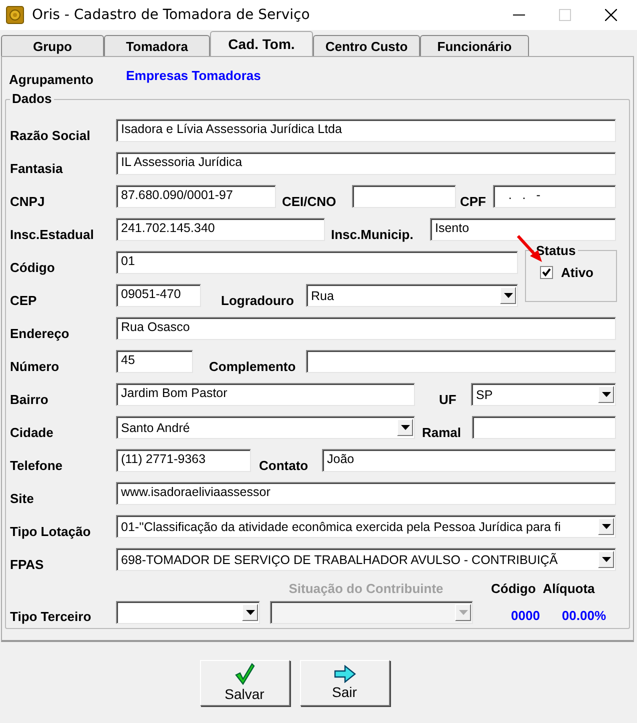  Describe the element at coordinates (372, 234) in the screenshot. I see `field-label: Insc.Municip.` at that location.